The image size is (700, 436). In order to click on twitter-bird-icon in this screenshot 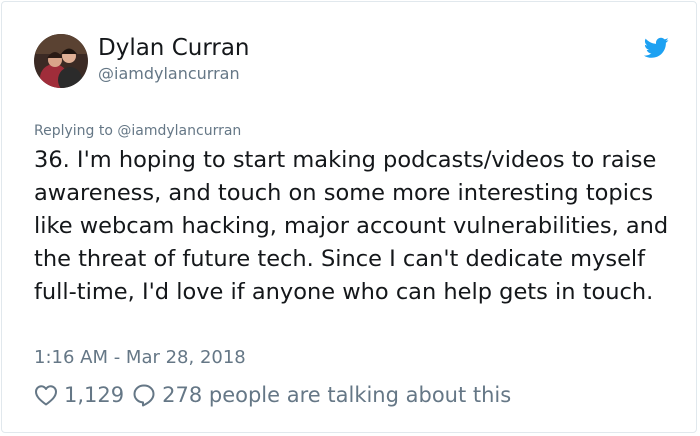, I will do `click(656, 48)`.